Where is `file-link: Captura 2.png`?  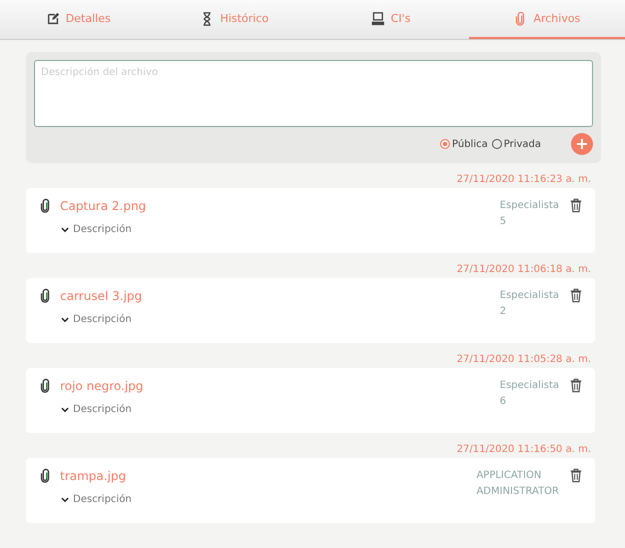
file-link: Captura 2.png is located at coordinates (103, 206).